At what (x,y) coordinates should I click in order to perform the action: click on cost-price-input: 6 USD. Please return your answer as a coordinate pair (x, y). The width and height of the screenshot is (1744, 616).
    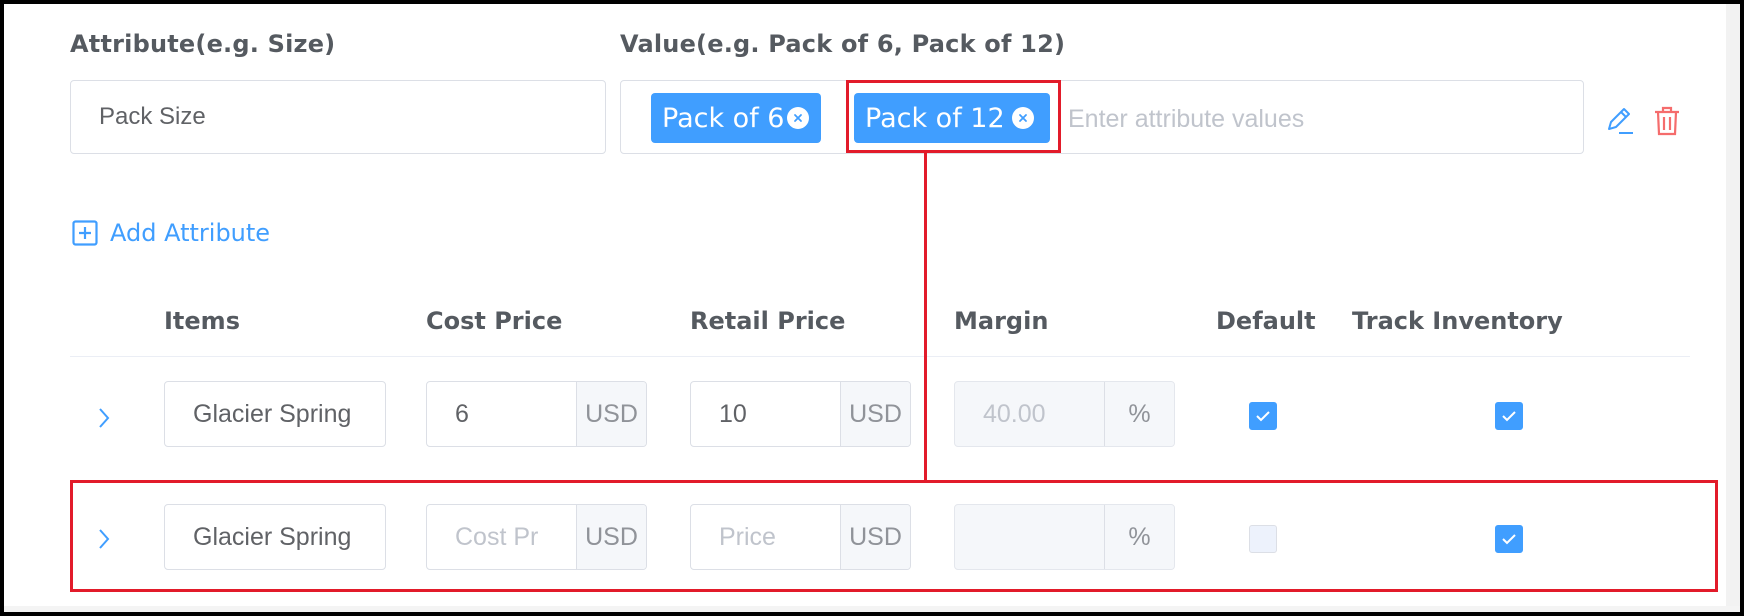
    Looking at the image, I should click on (536, 414).